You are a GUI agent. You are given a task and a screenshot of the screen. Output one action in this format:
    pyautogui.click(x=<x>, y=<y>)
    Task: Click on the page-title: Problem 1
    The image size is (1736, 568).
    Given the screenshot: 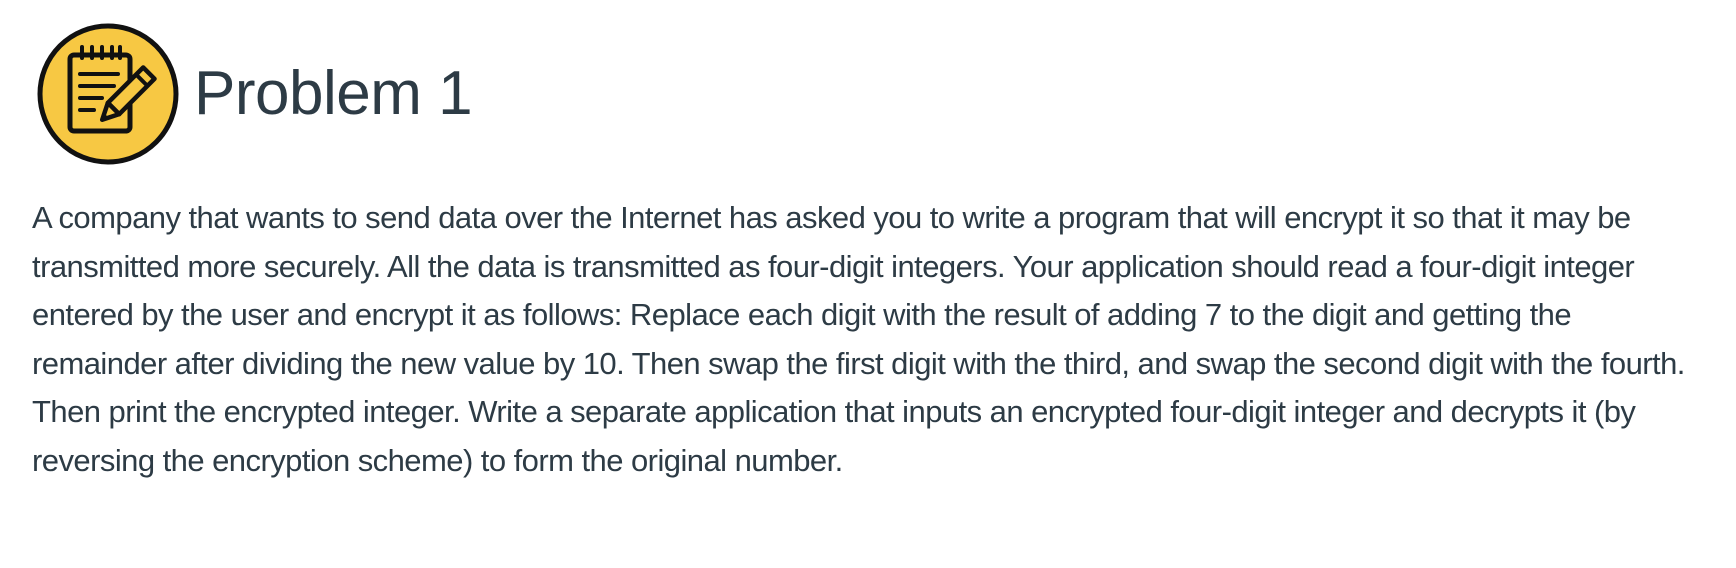 What is the action you would take?
    pyautogui.click(x=333, y=93)
    